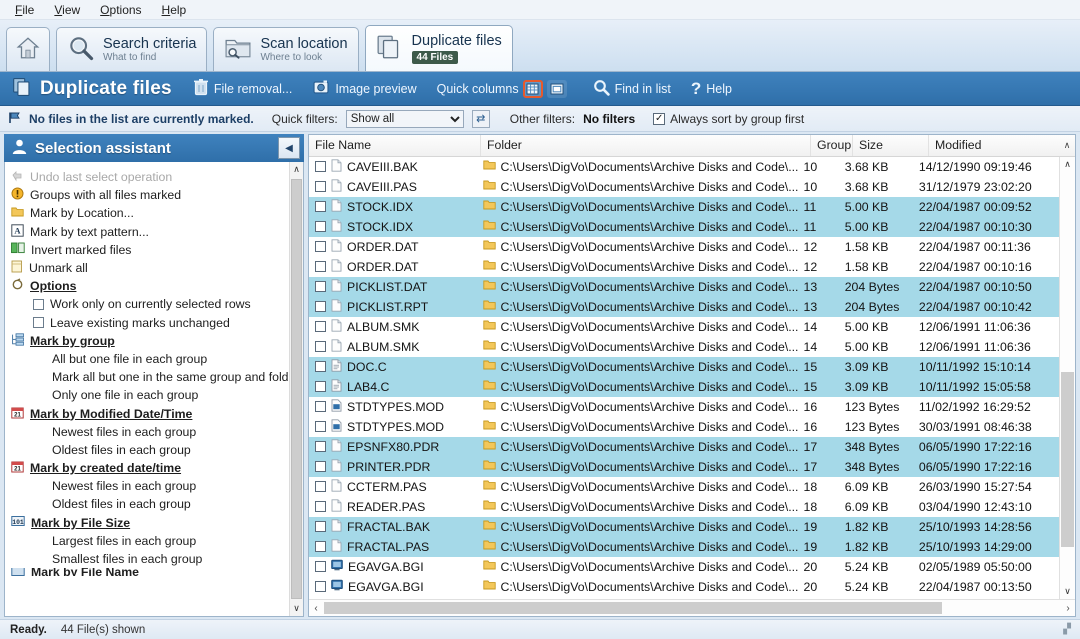  Describe the element at coordinates (556, 88) in the screenshot. I see `single-column-icon` at that location.